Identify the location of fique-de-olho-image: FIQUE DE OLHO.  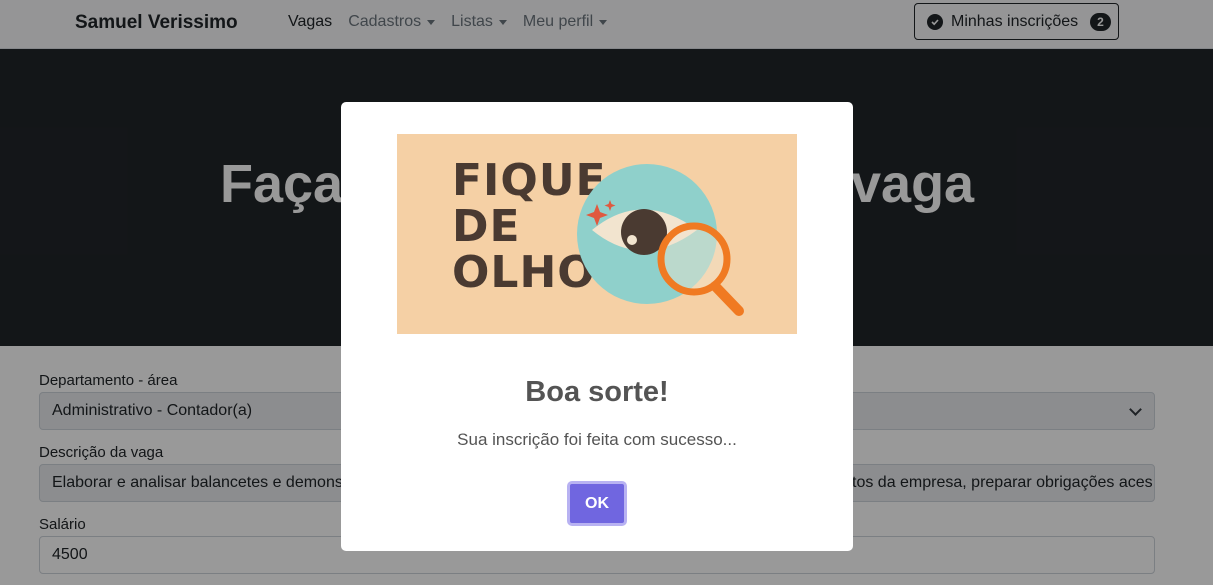
(597, 234).